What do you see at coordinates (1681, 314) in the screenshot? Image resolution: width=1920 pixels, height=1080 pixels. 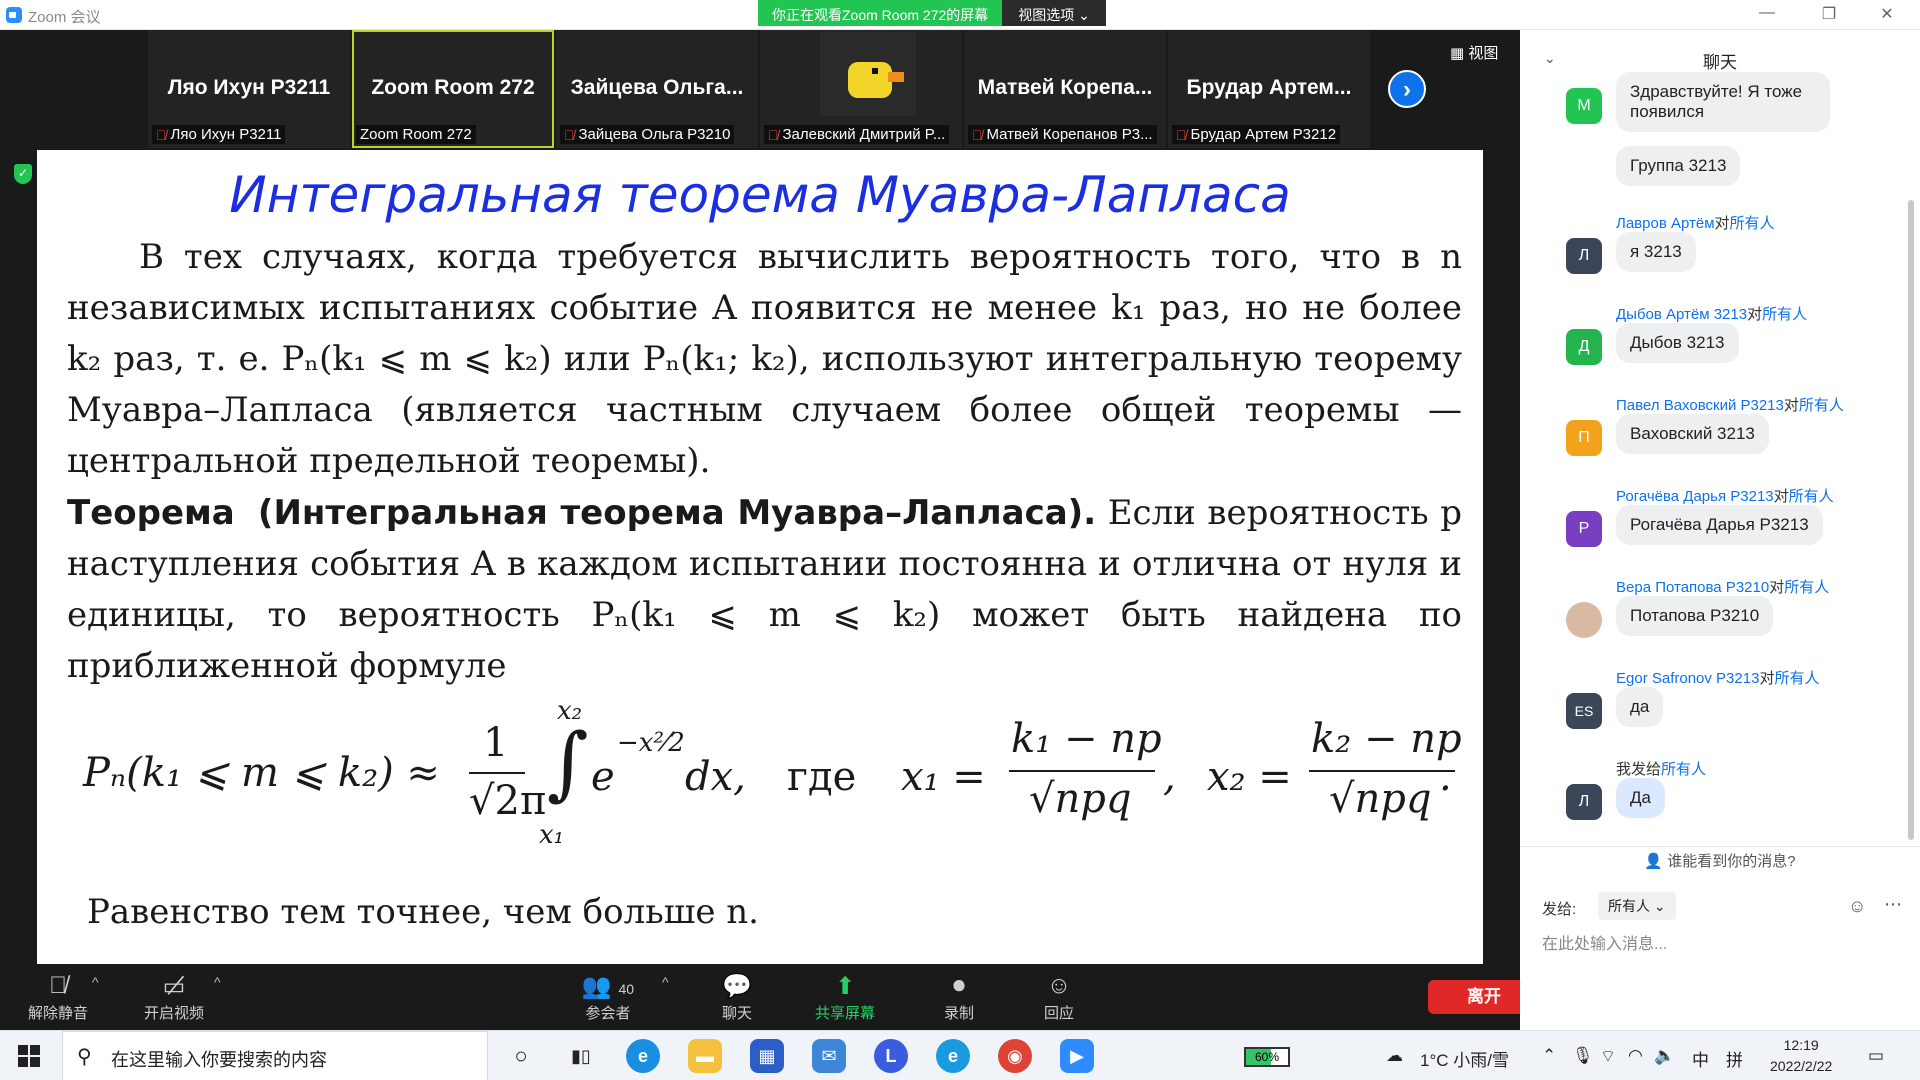 I see `sender-name: Дыбов Артём 3213` at bounding box center [1681, 314].